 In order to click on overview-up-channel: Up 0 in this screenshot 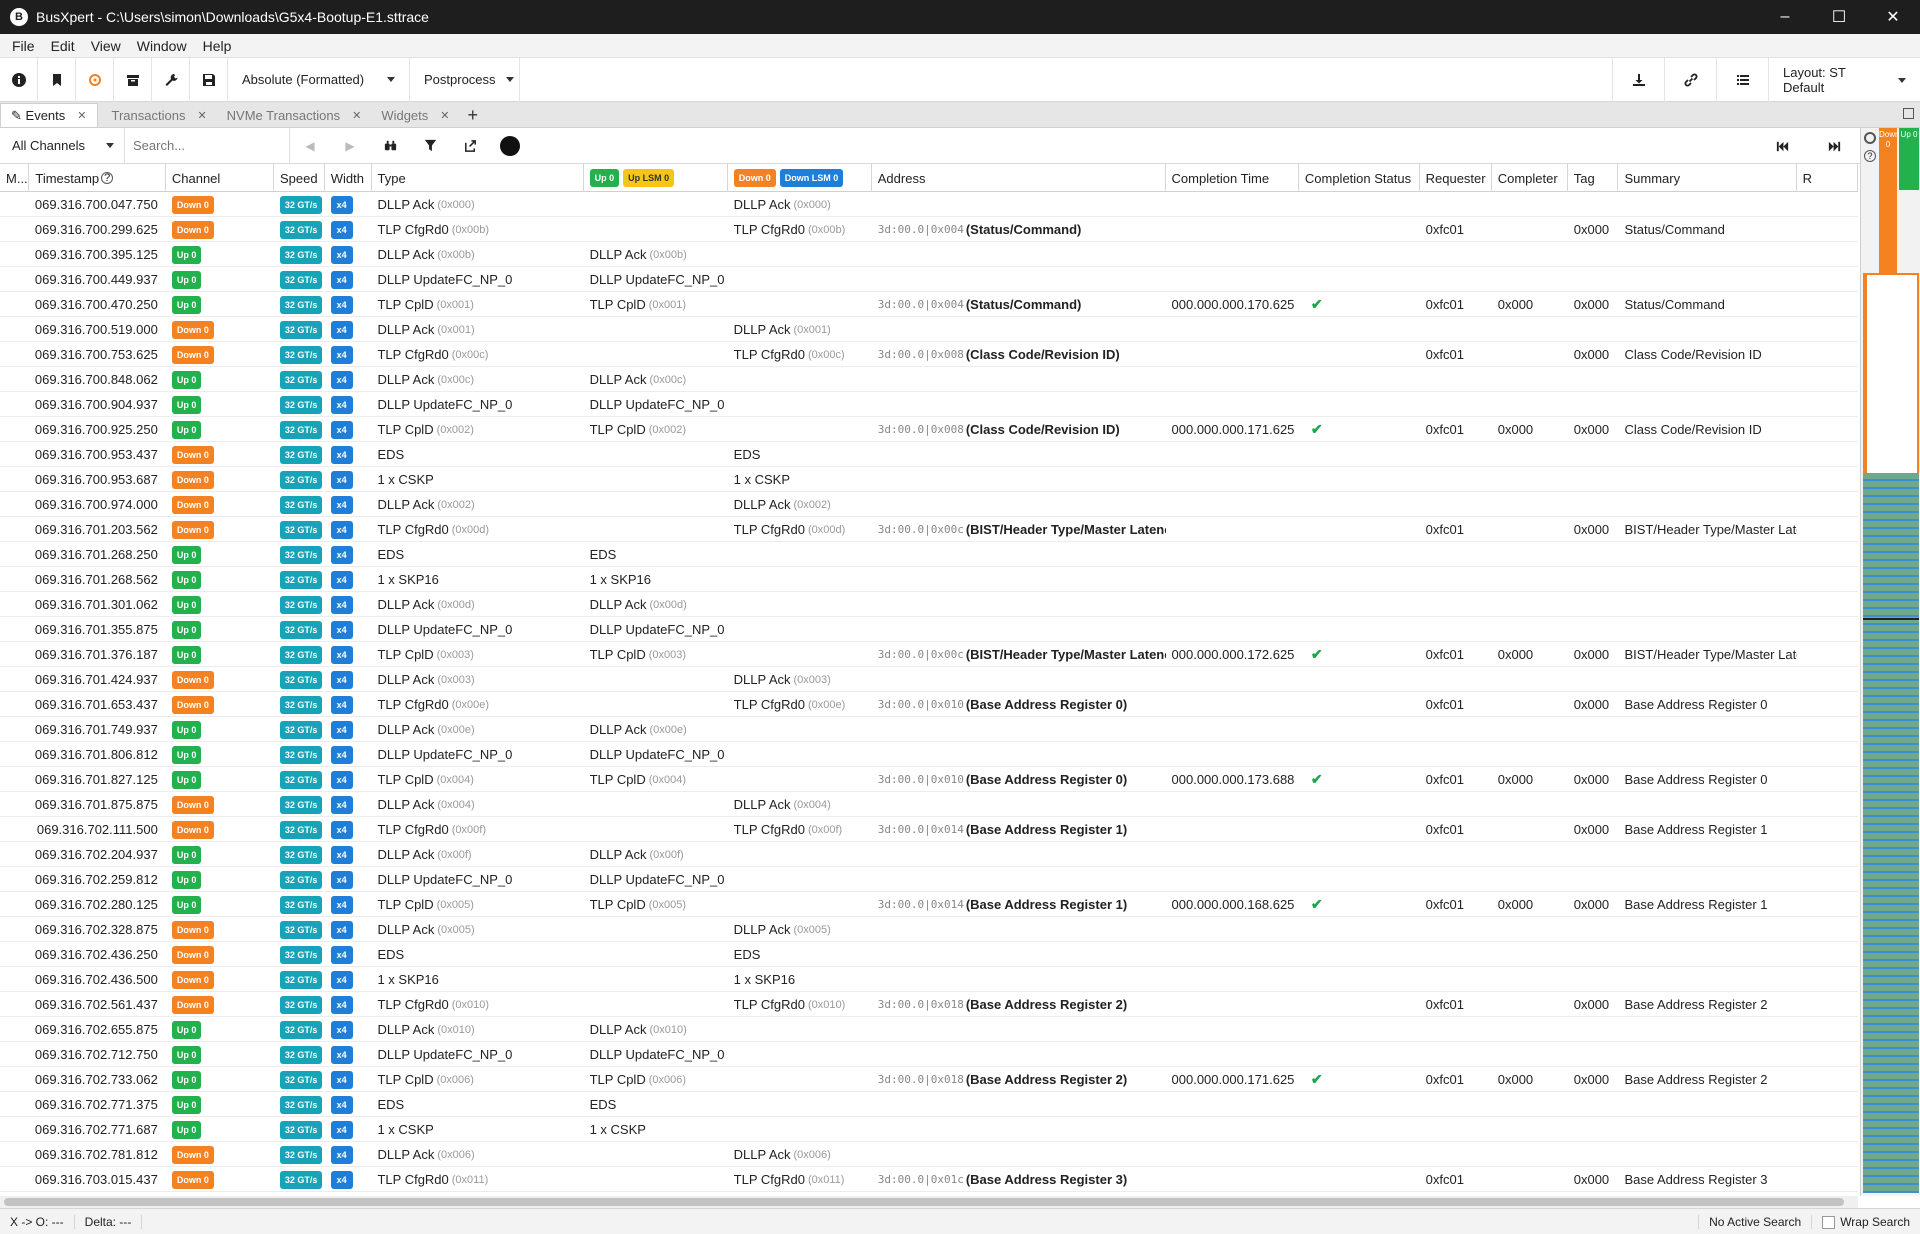, I will do `click(1909, 159)`.